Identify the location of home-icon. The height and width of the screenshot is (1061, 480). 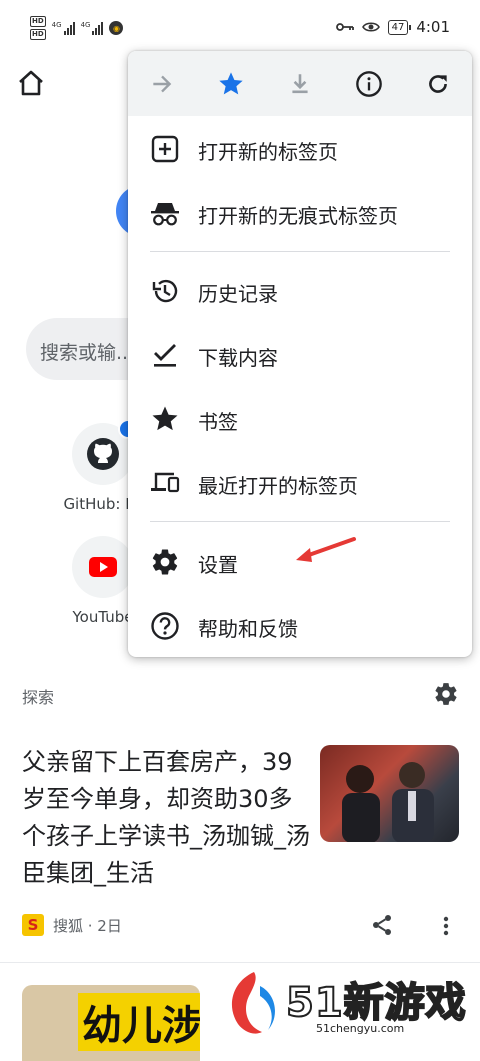
(31, 83).